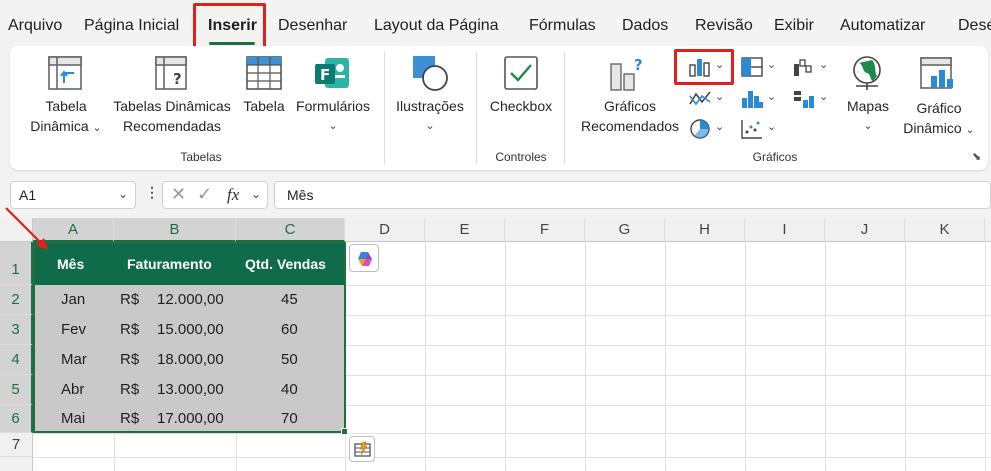  What do you see at coordinates (300, 195) in the screenshot?
I see `formula-content: Mês` at bounding box center [300, 195].